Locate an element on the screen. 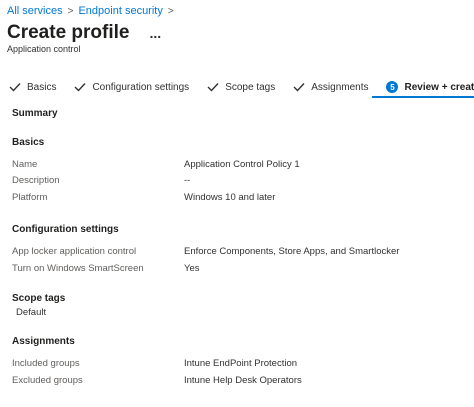  step-assignments: Assignments is located at coordinates (330, 87).